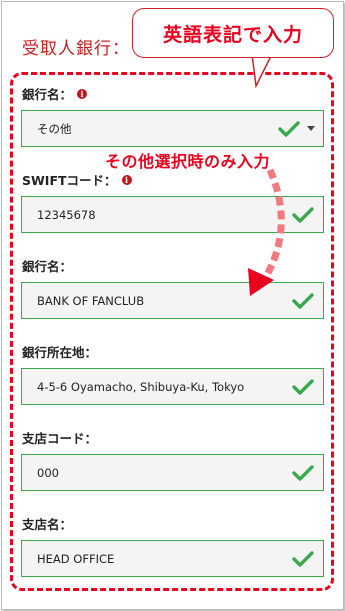  Describe the element at coordinates (262, 71) in the screenshot. I see `callout-tail` at that location.